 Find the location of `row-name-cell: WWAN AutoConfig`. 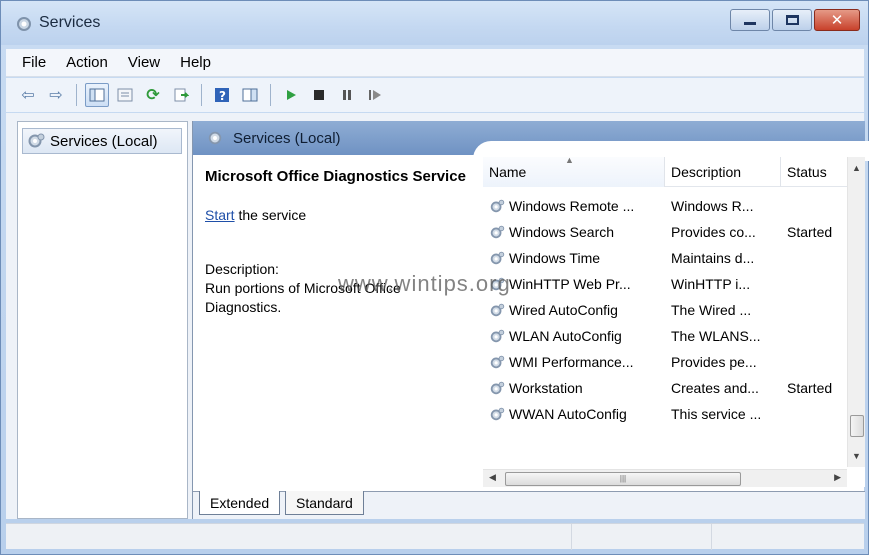

row-name-cell: WWAN AutoConfig is located at coordinates (574, 414).